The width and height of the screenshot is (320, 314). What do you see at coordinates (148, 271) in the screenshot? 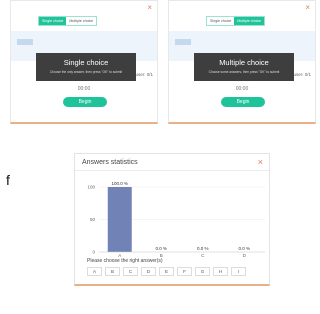
I see `answer-option-d: D` at bounding box center [148, 271].